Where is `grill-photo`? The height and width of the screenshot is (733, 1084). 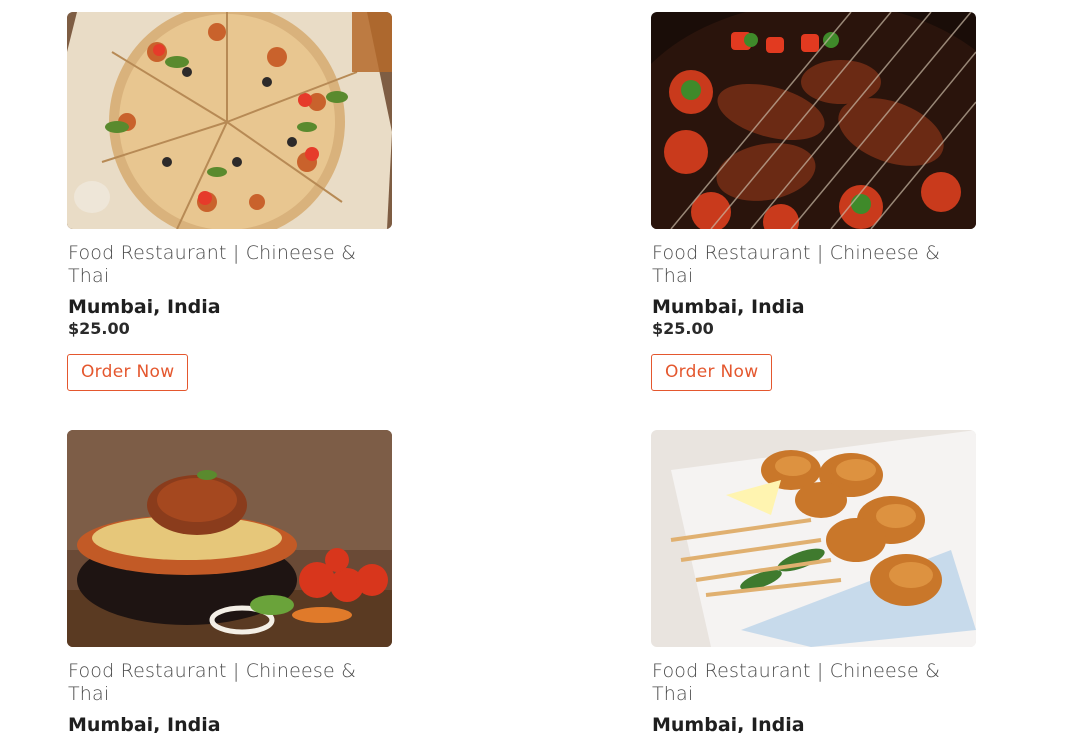
grill-photo is located at coordinates (813, 120).